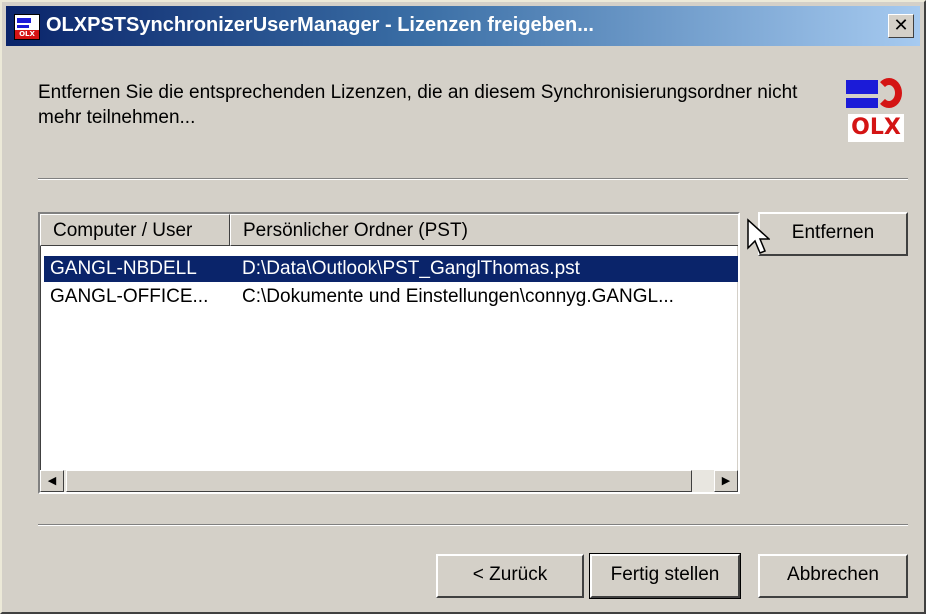  What do you see at coordinates (27, 27) in the screenshot?
I see `olx-app-icon: OLX` at bounding box center [27, 27].